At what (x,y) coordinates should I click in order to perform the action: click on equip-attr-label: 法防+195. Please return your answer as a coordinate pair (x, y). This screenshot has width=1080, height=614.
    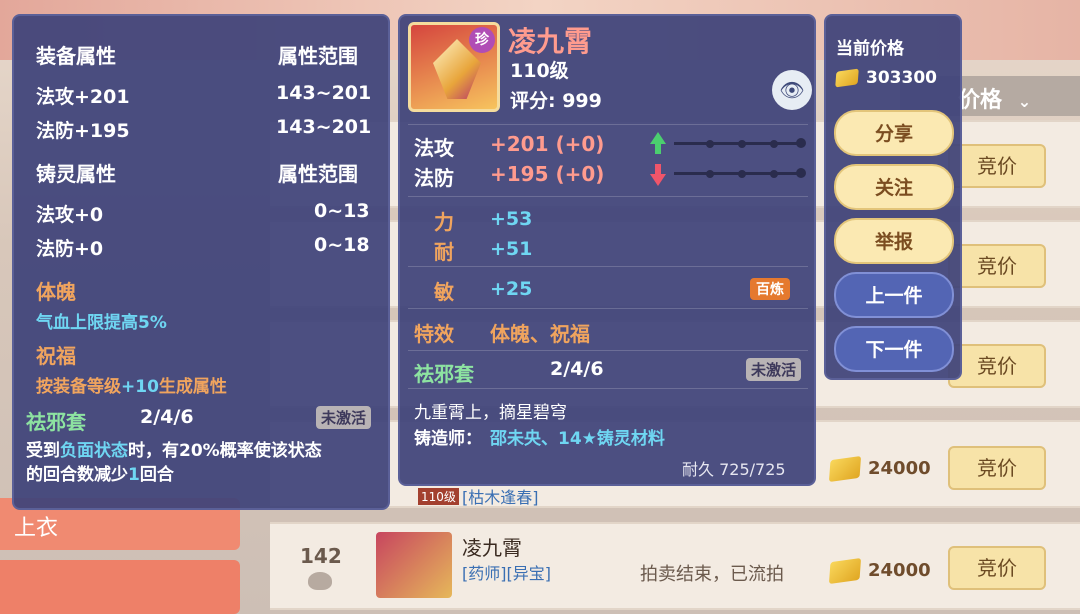
    Looking at the image, I should click on (83, 131).